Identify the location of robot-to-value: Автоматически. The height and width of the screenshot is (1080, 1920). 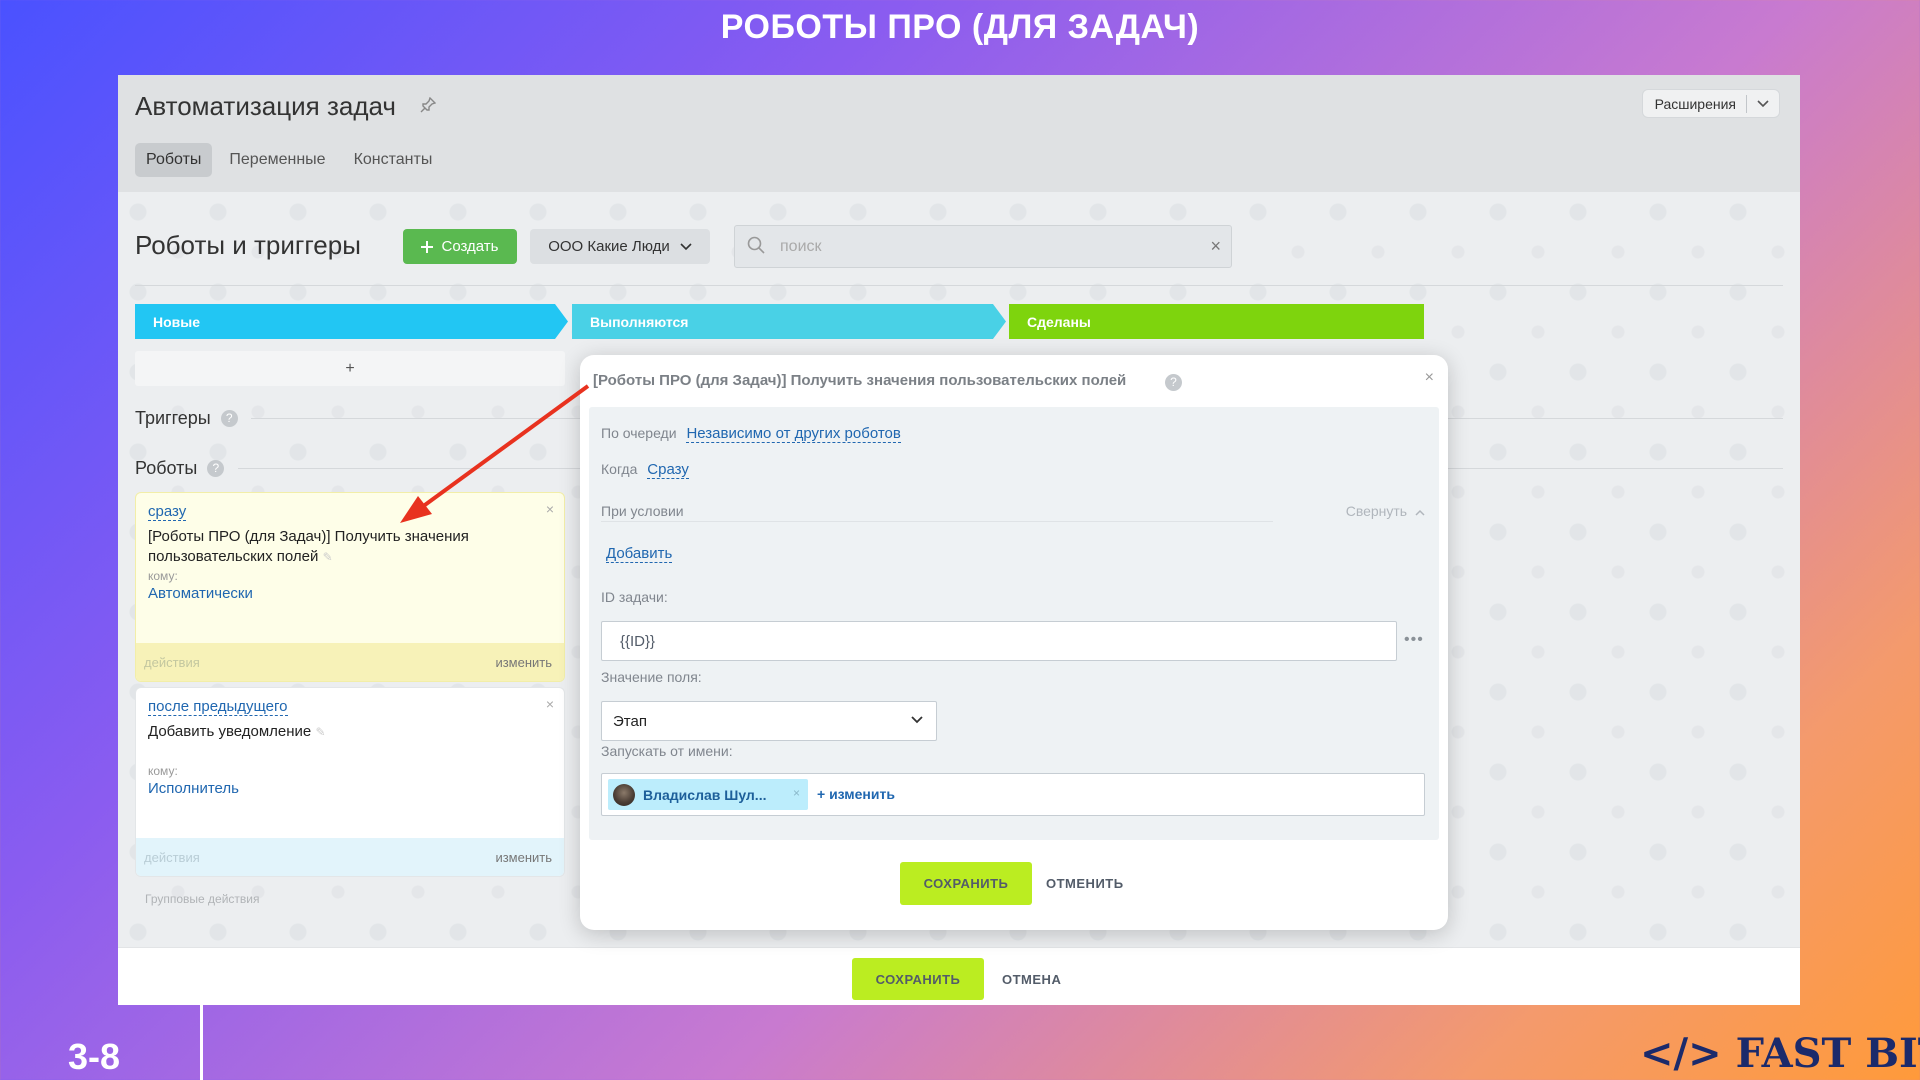
(200, 593).